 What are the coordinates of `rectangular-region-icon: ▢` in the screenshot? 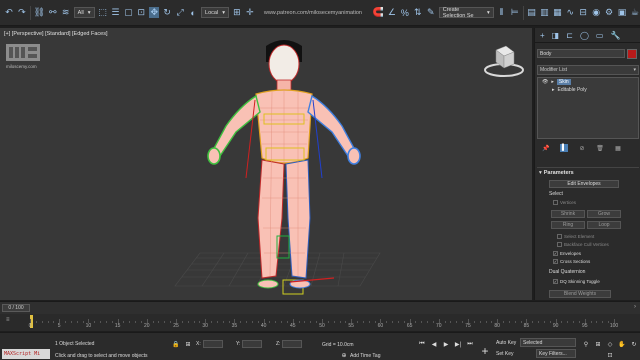 It's located at (128, 12).